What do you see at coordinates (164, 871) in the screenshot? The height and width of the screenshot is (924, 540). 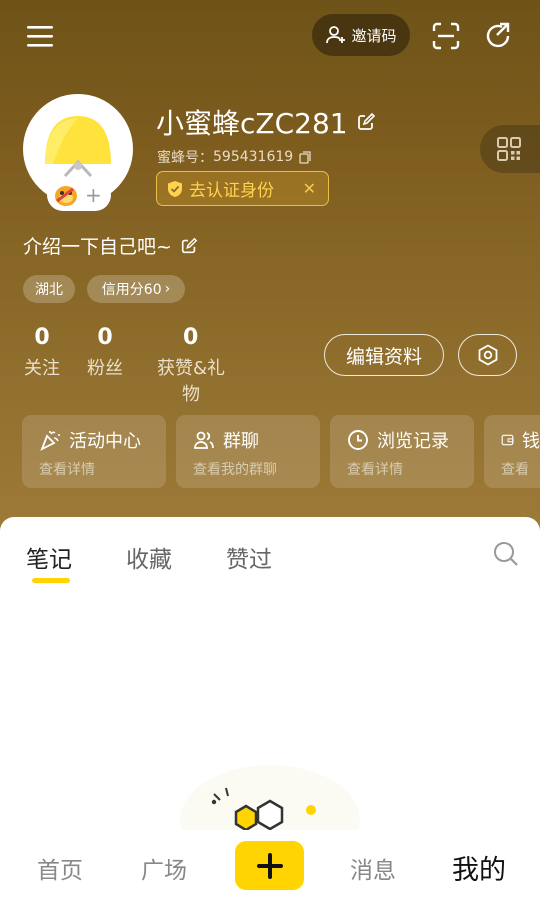 I see `nav-label: 广场` at bounding box center [164, 871].